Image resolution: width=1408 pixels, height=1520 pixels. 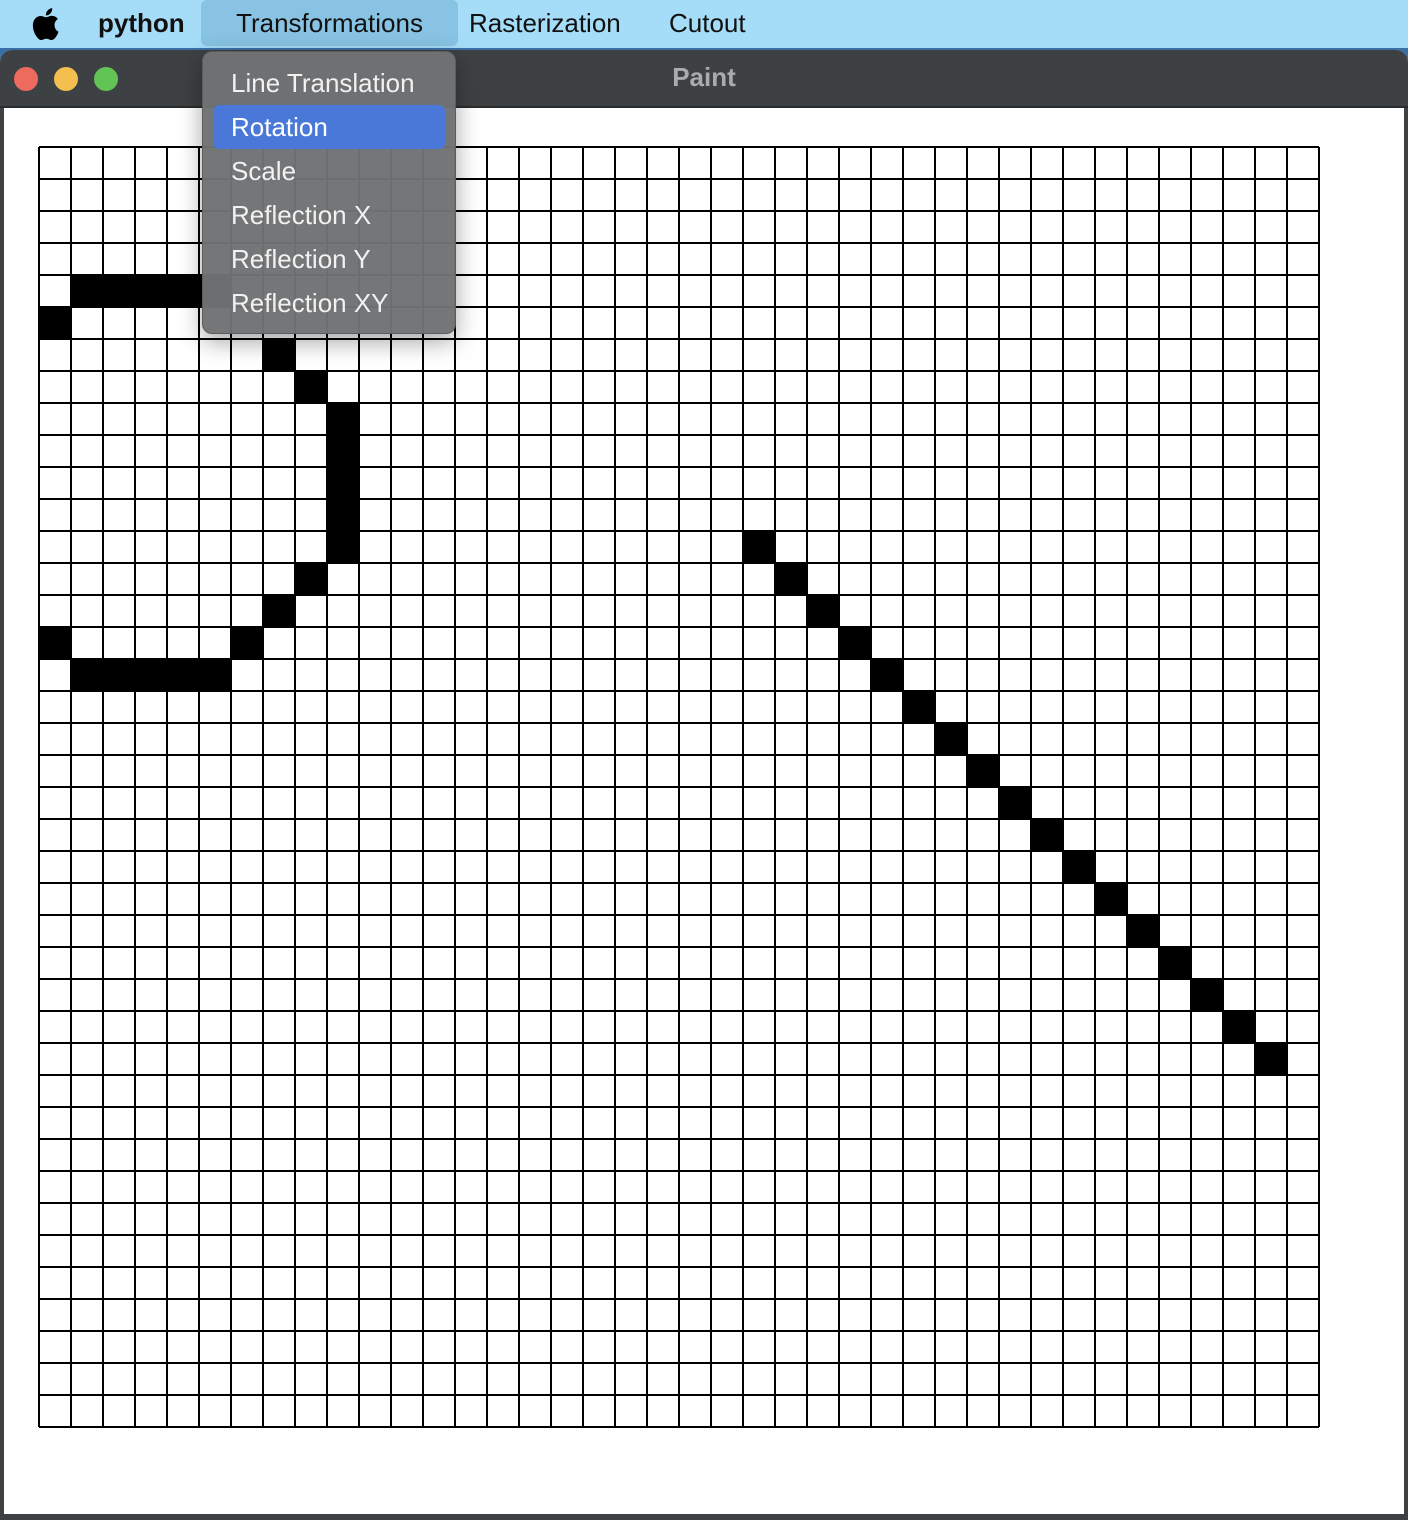 What do you see at coordinates (66, 79) in the screenshot?
I see `minimize-window-button` at bounding box center [66, 79].